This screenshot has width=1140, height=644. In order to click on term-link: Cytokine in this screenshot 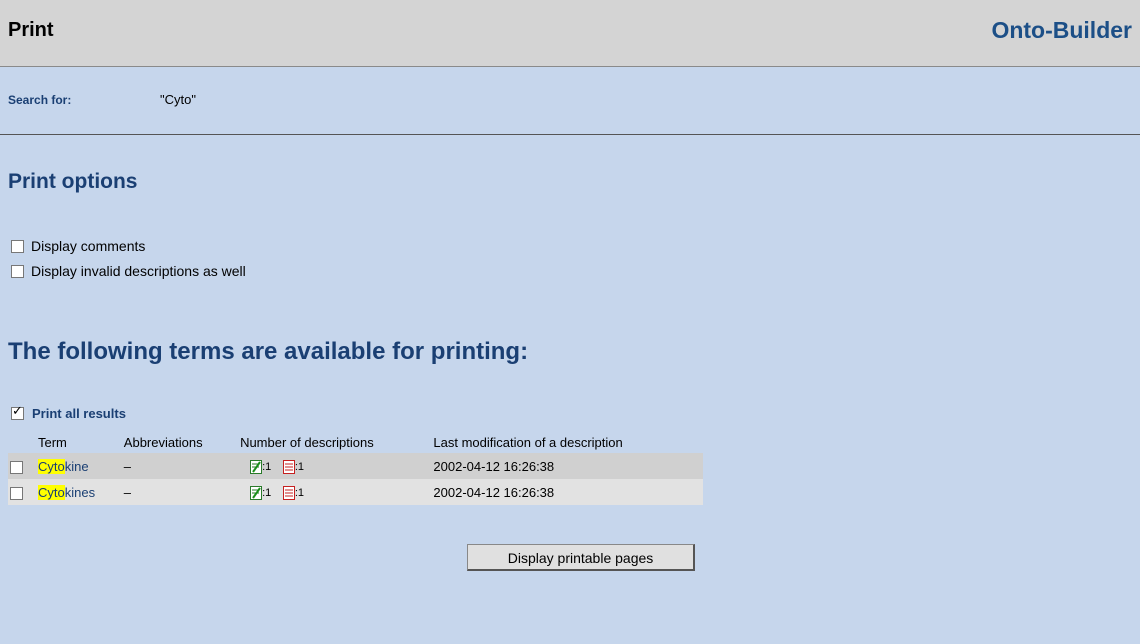, I will do `click(63, 466)`.